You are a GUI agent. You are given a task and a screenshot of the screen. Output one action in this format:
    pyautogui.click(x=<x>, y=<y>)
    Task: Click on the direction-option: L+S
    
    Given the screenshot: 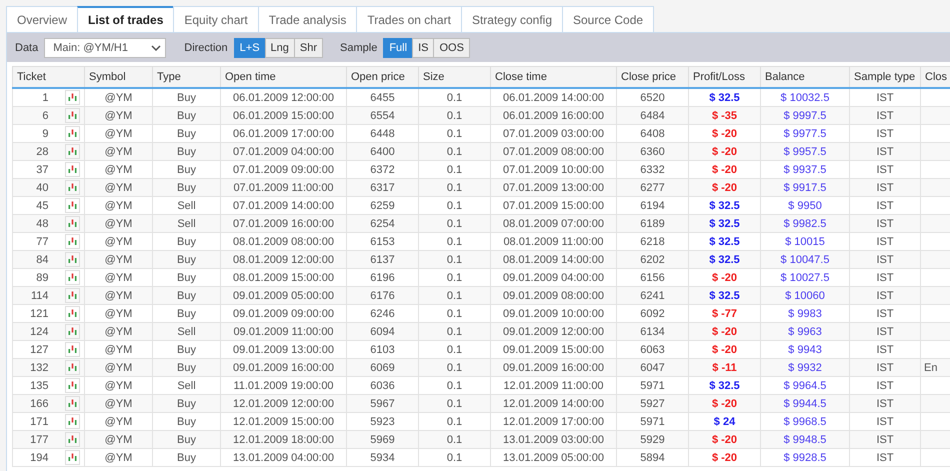 What is the action you would take?
    pyautogui.click(x=250, y=48)
    